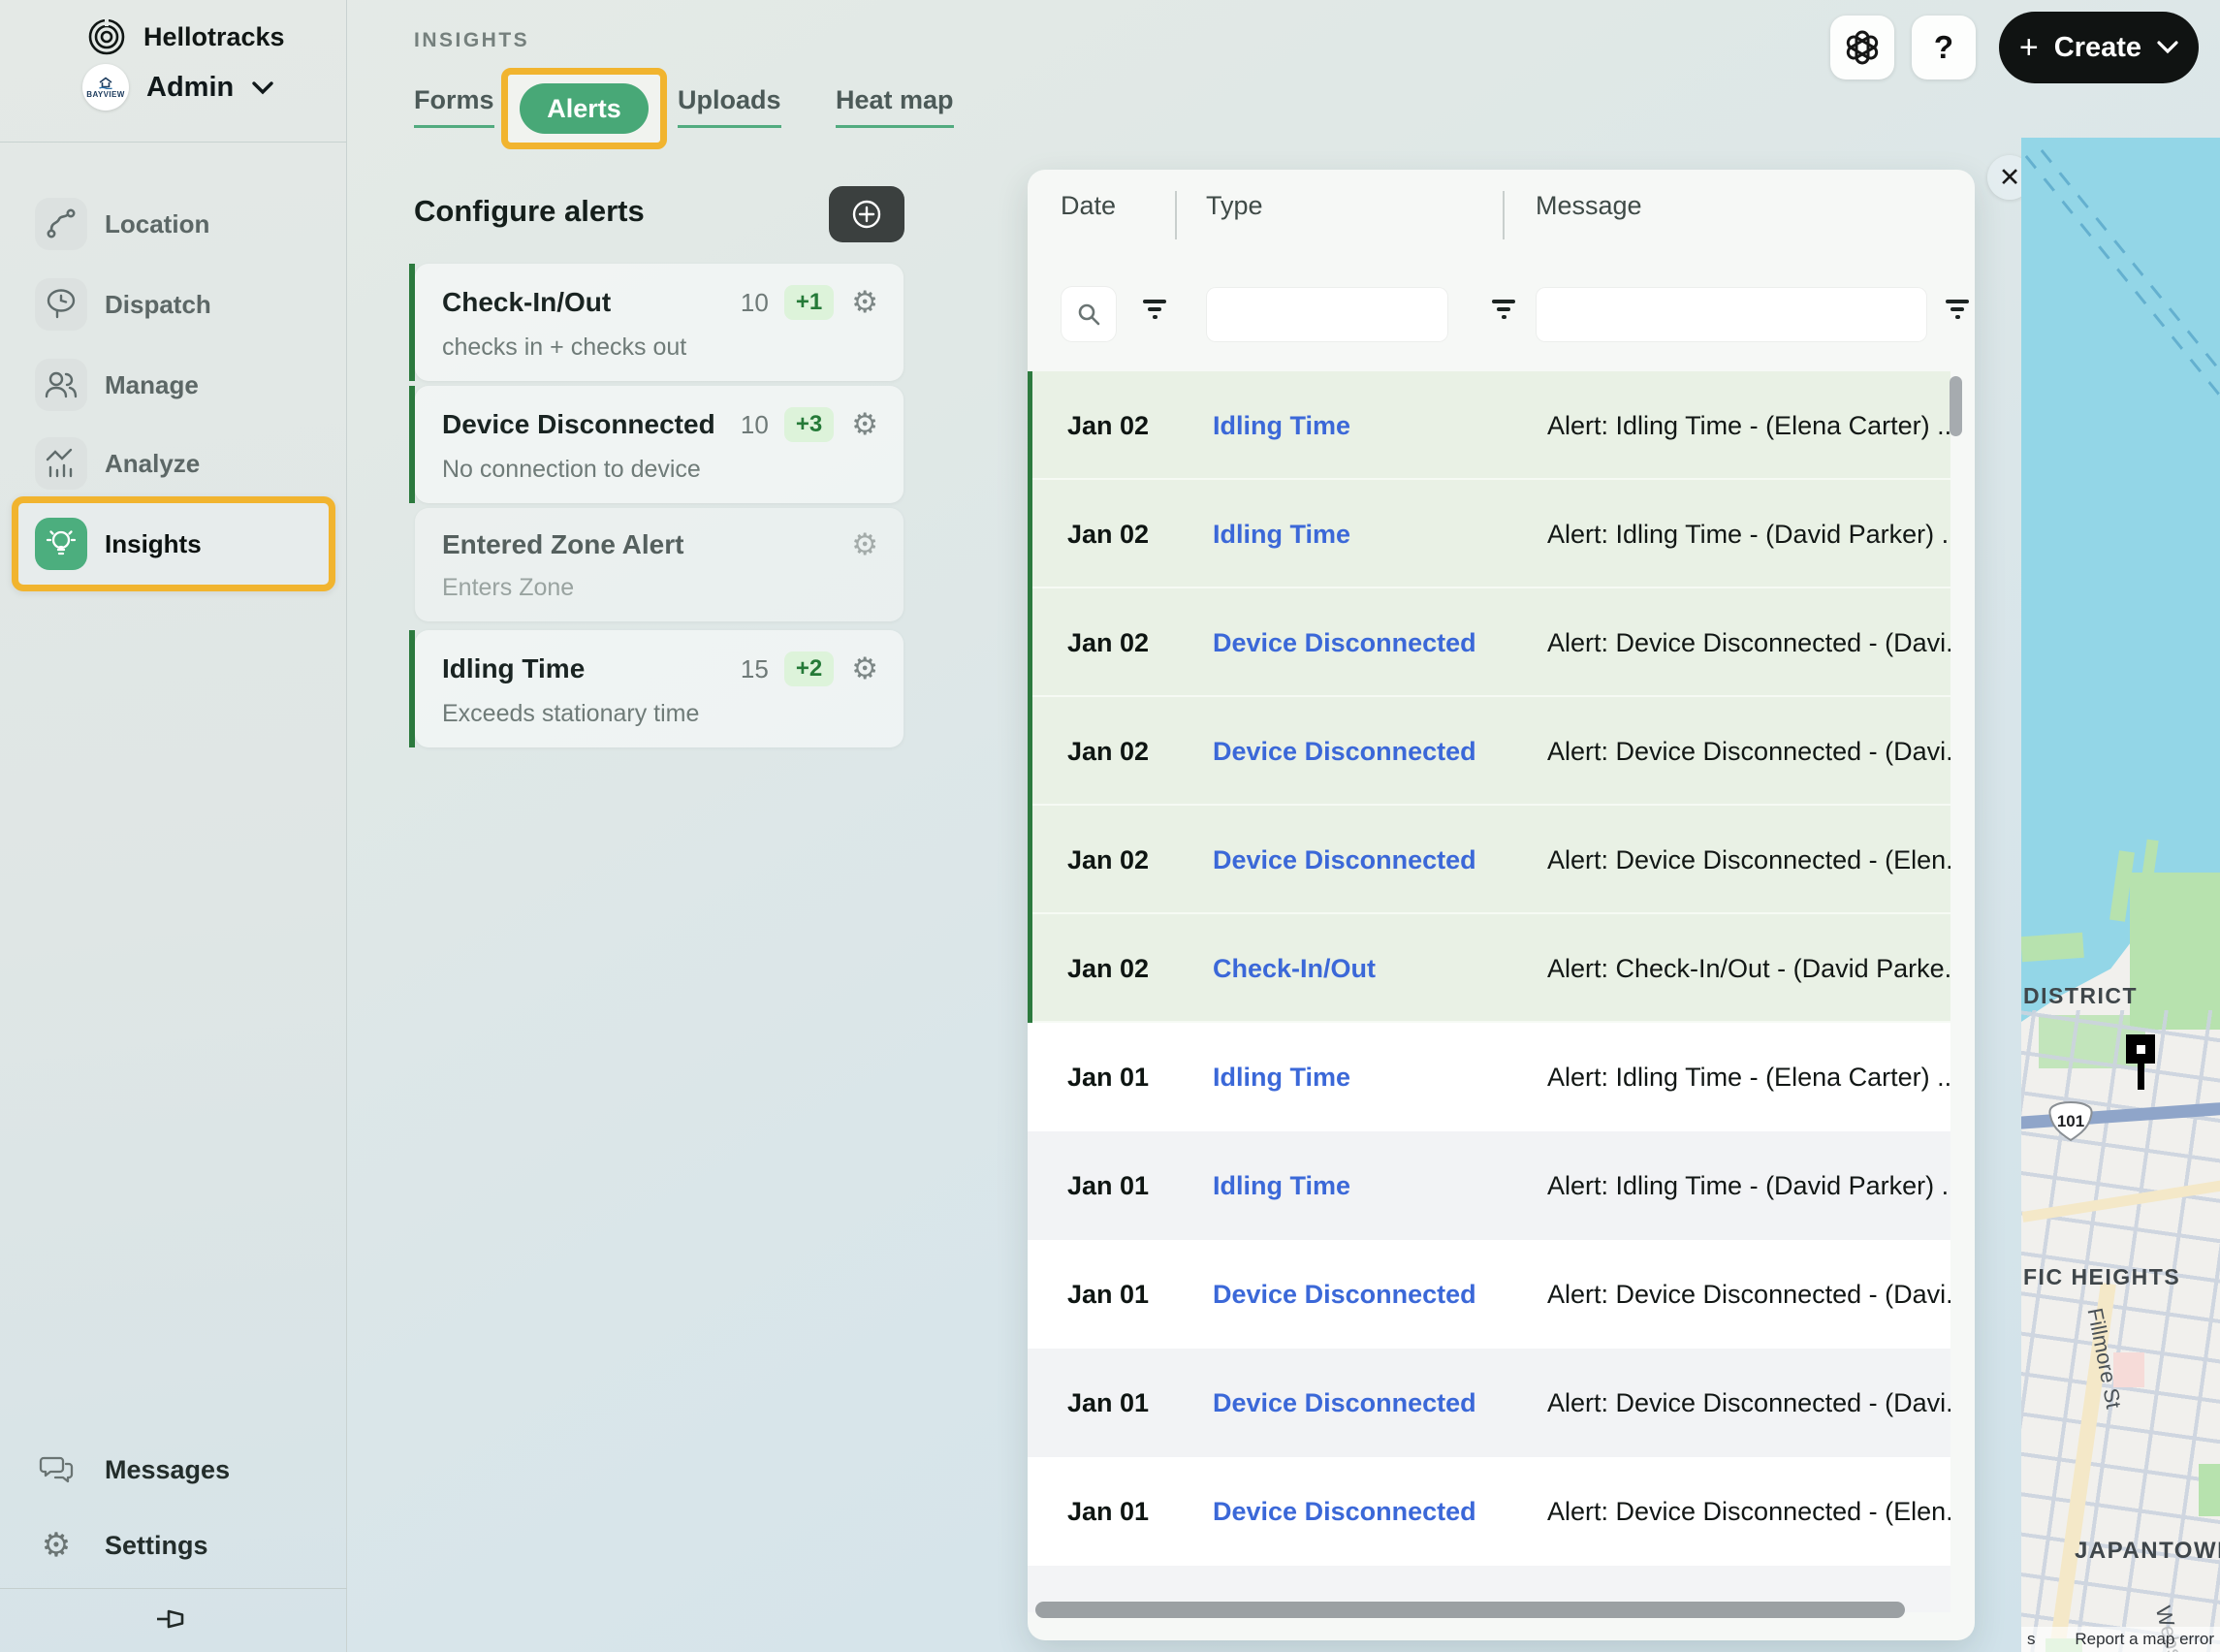 The width and height of the screenshot is (2220, 1652). What do you see at coordinates (2031, 1639) in the screenshot?
I see `map-attribution-left: s` at bounding box center [2031, 1639].